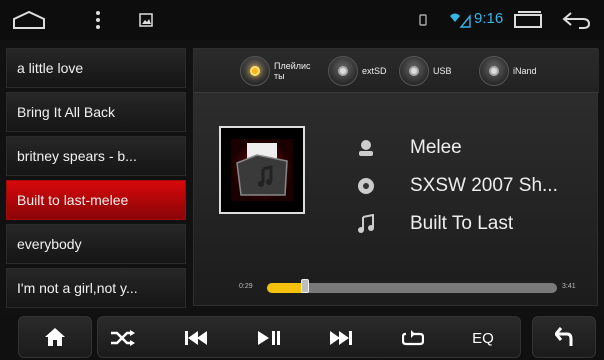 The height and width of the screenshot is (360, 604). I want to click on back-button, so click(564, 337).